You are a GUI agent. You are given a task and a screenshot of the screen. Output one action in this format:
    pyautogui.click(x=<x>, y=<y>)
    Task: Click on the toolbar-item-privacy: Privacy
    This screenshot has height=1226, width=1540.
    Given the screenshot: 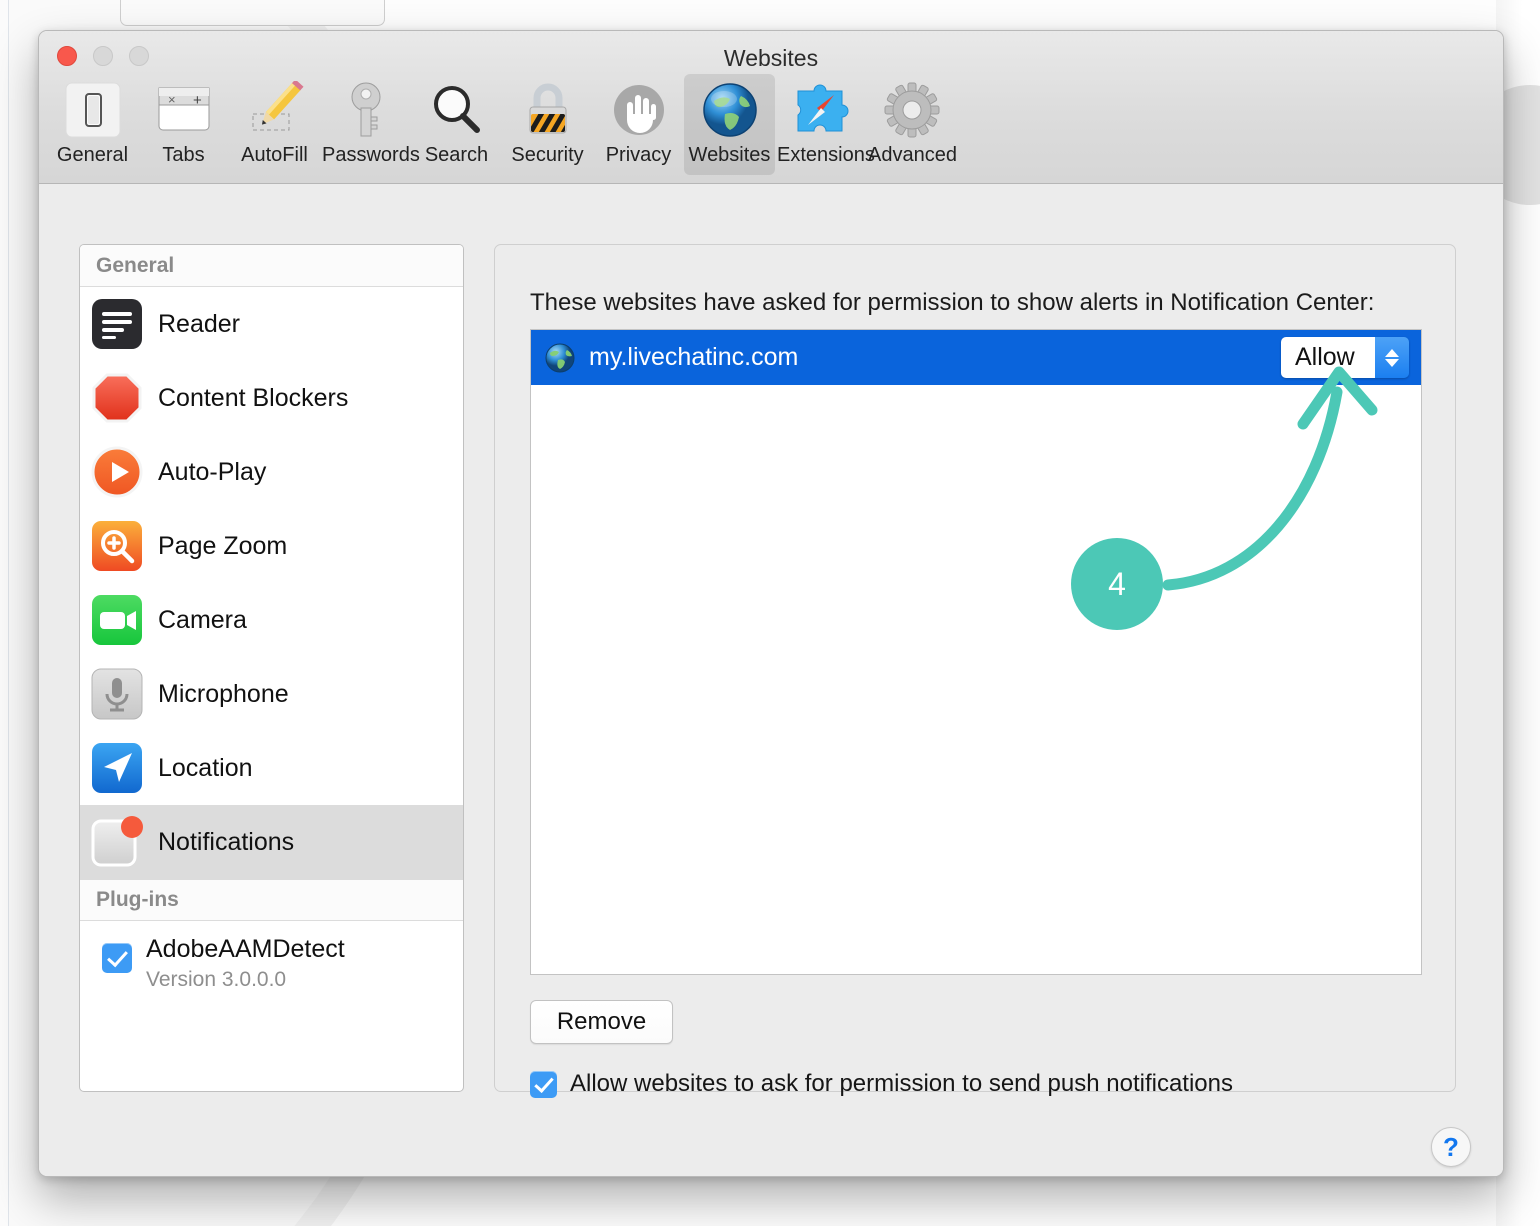 What is the action you would take?
    pyautogui.click(x=638, y=124)
    